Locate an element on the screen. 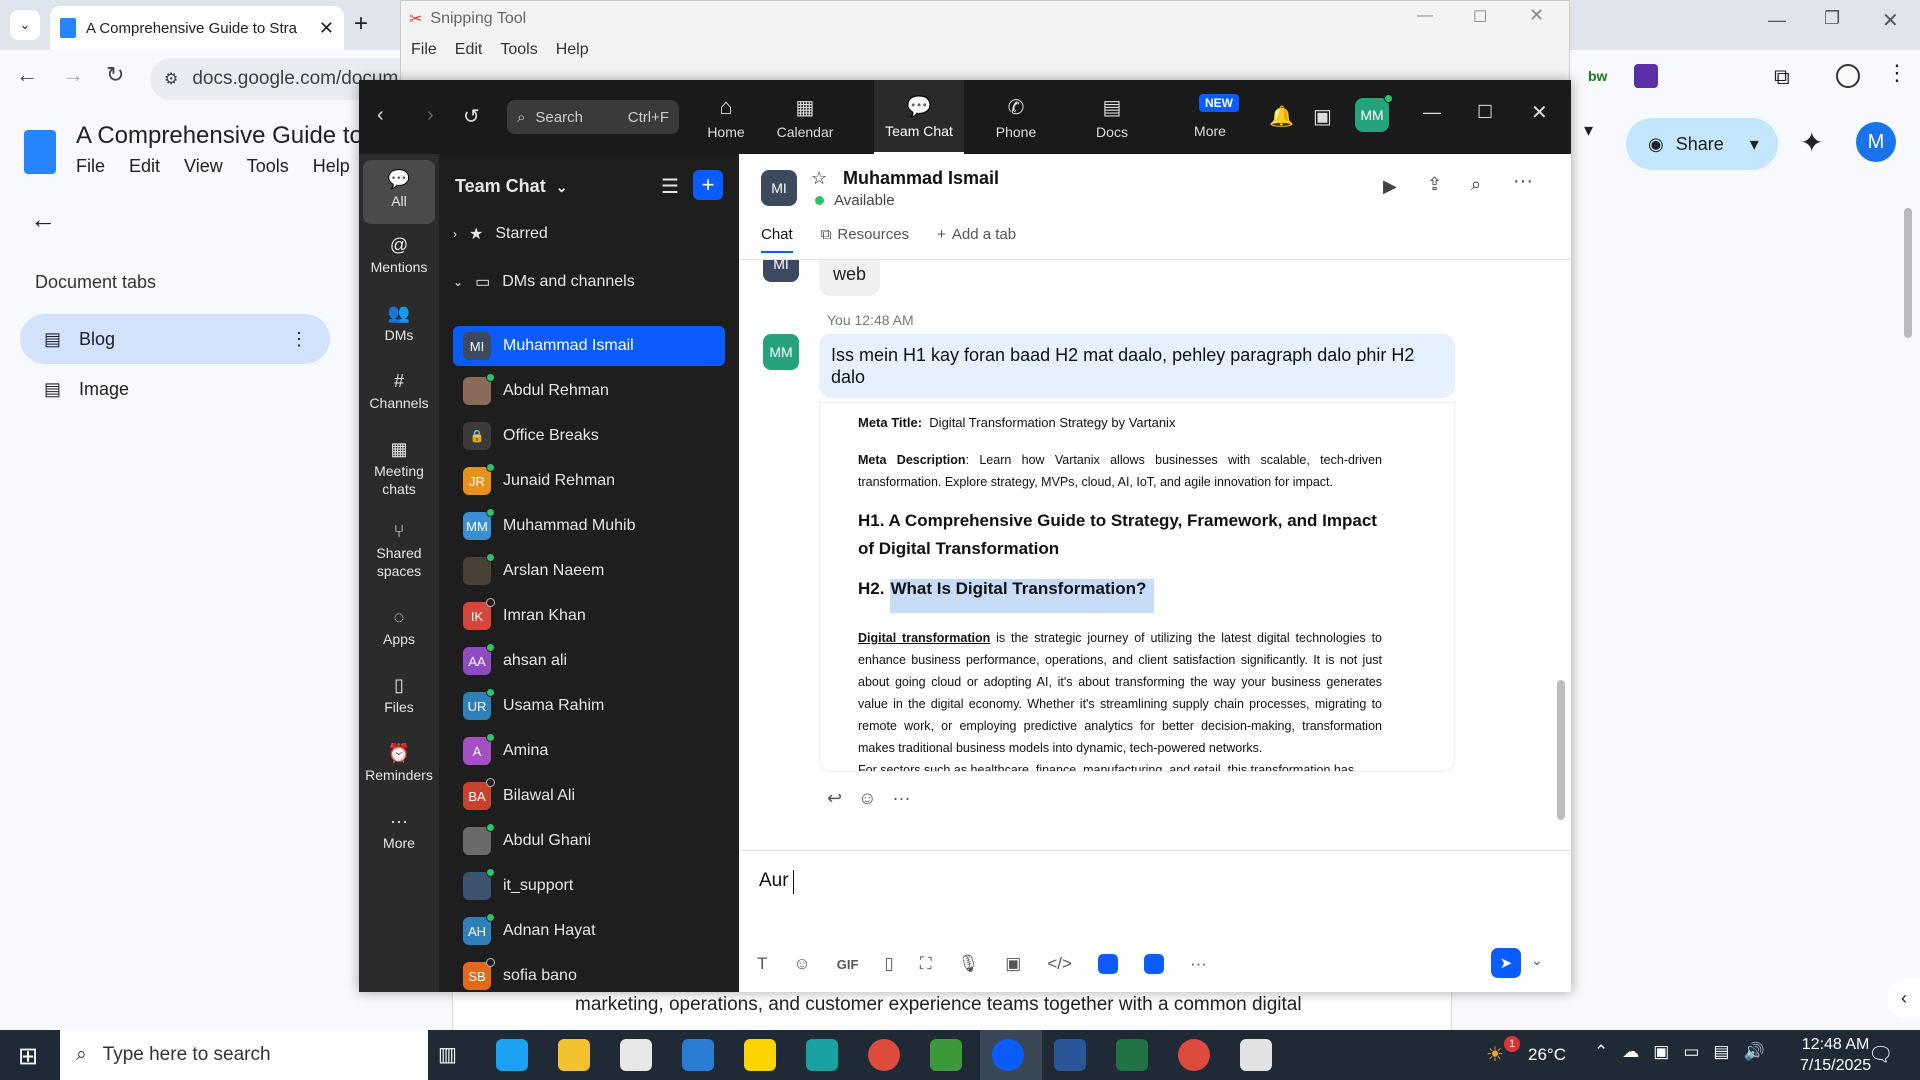 The height and width of the screenshot is (1080, 1920). snip-menu-edit: Edit is located at coordinates (469, 50).